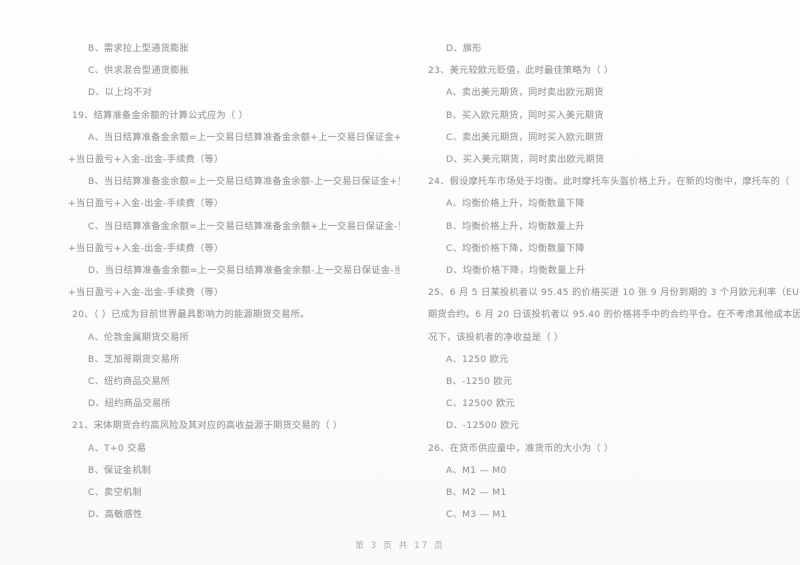  I want to click on option-line: D、纽约商品交易所, so click(129, 404).